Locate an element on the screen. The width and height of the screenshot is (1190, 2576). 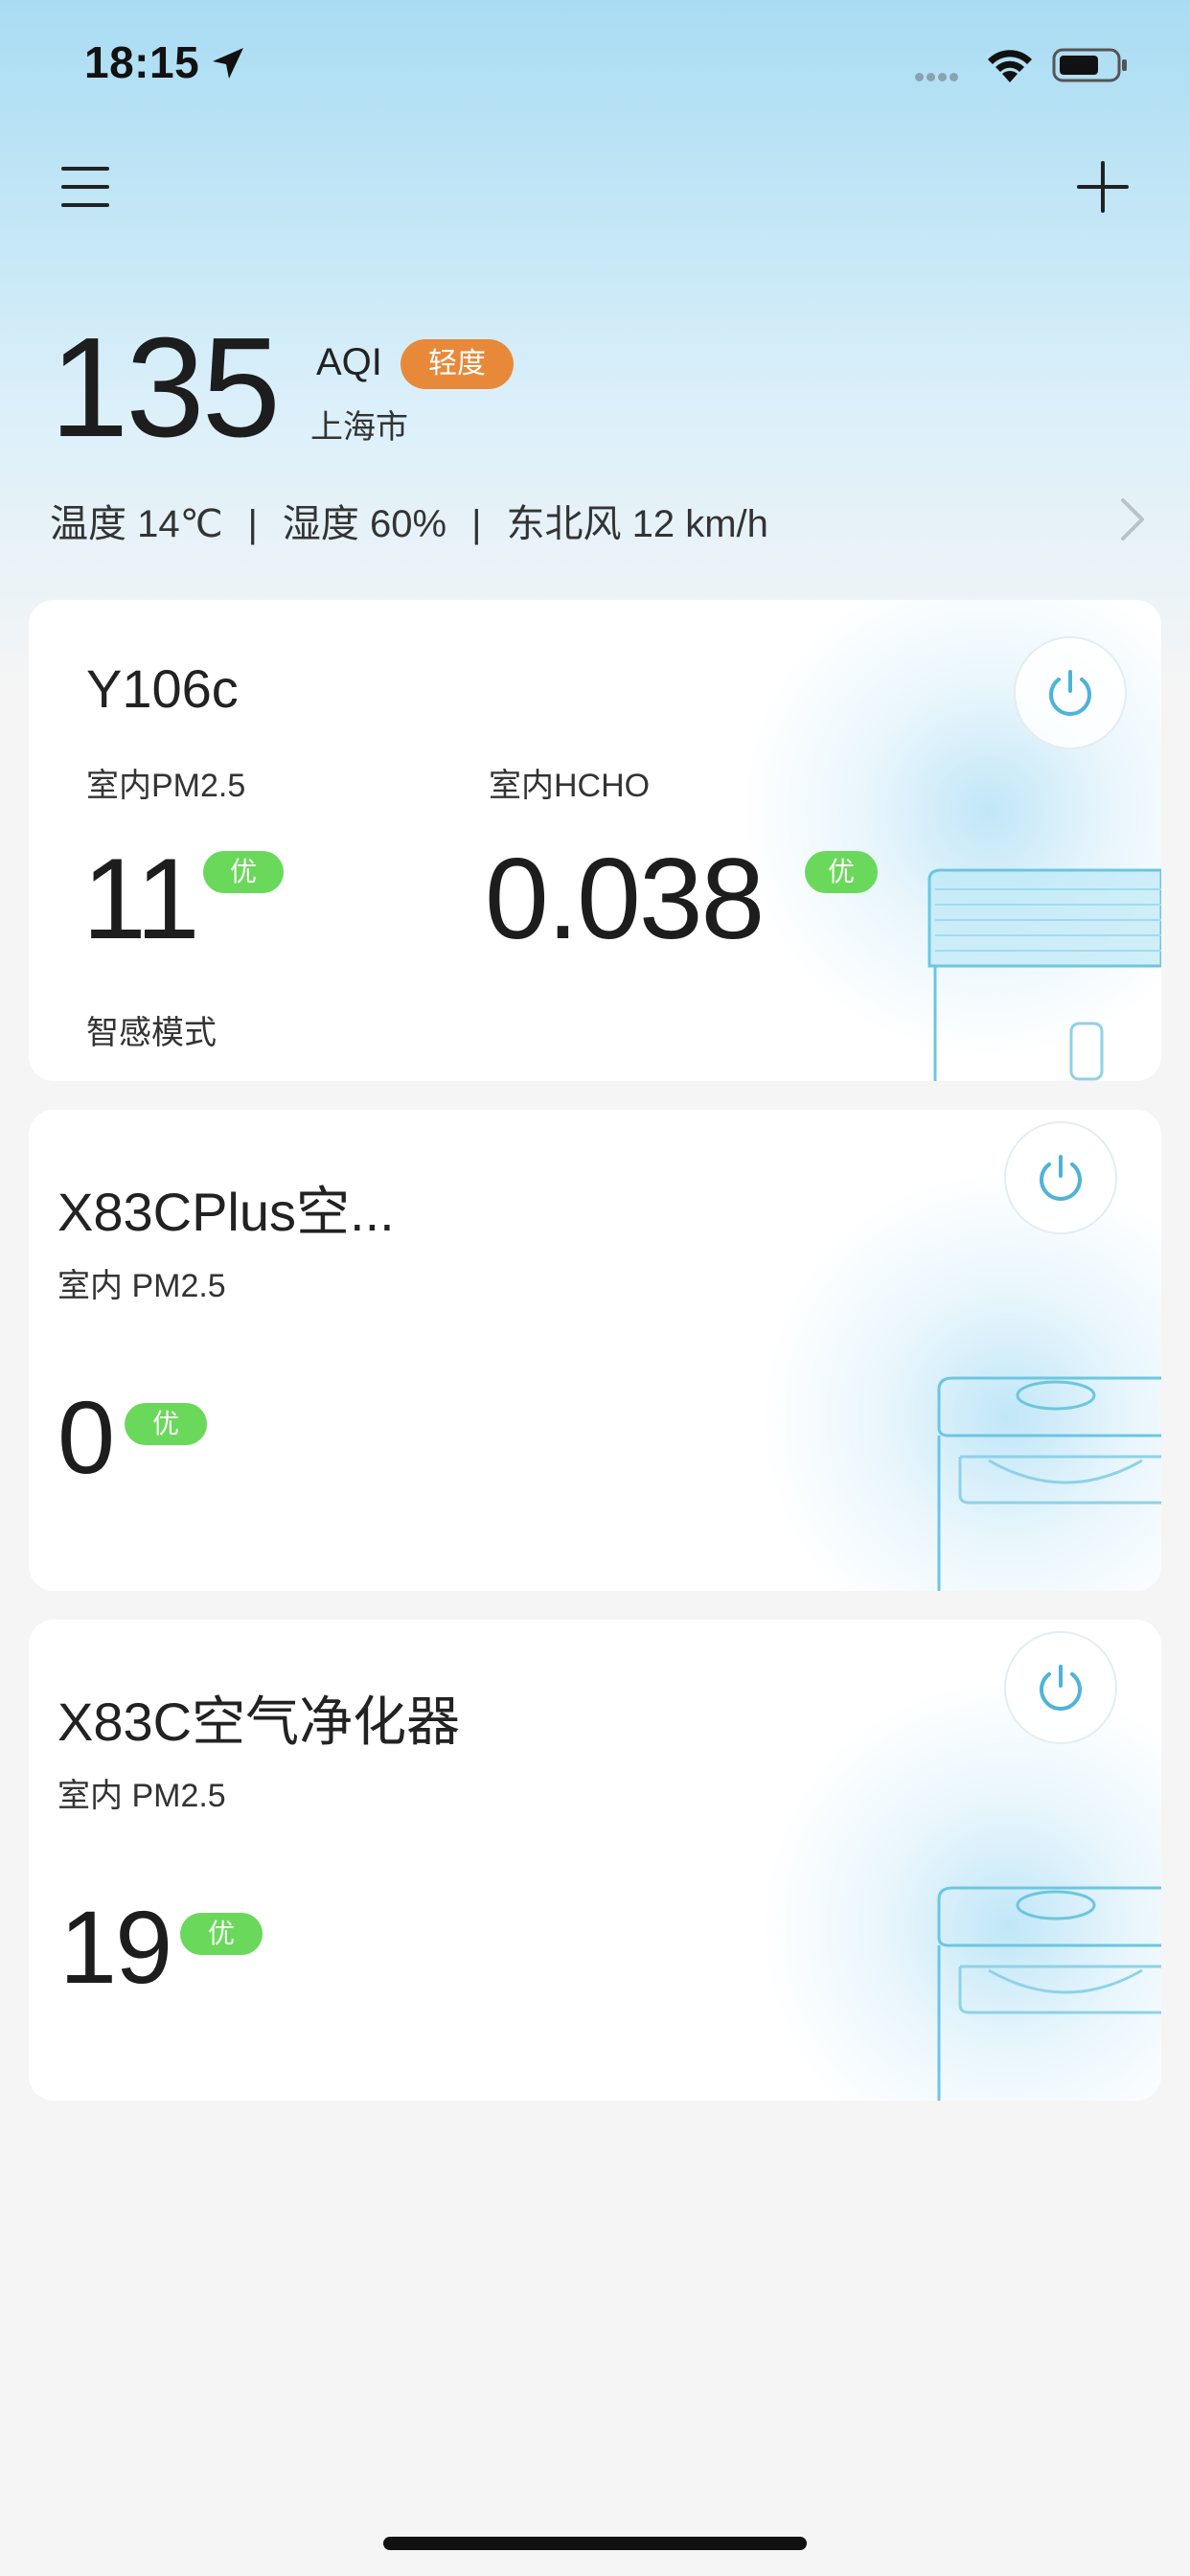
aqi-value: 135 is located at coordinates (166, 388).